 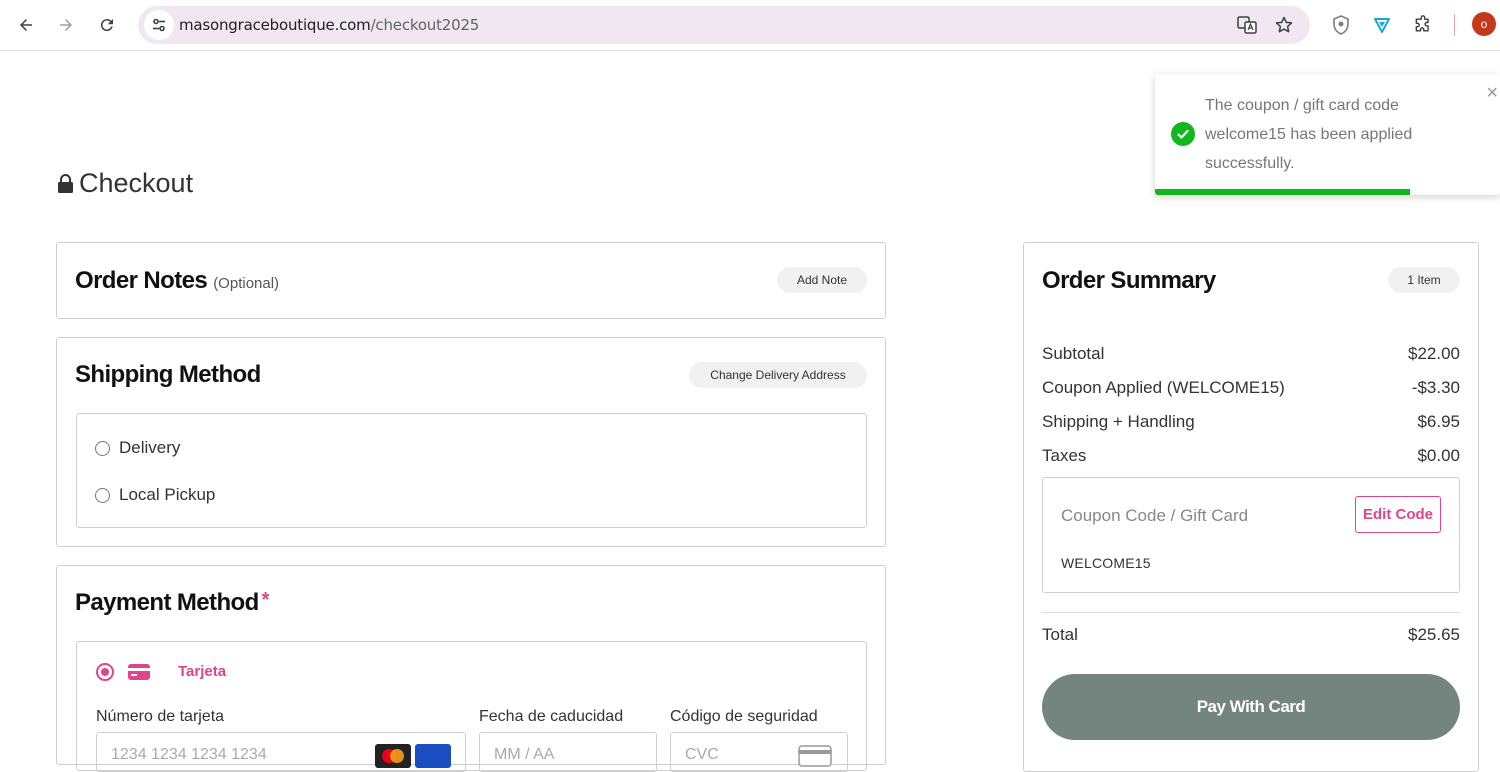 I want to click on credit-card-icon, so click(x=139, y=672).